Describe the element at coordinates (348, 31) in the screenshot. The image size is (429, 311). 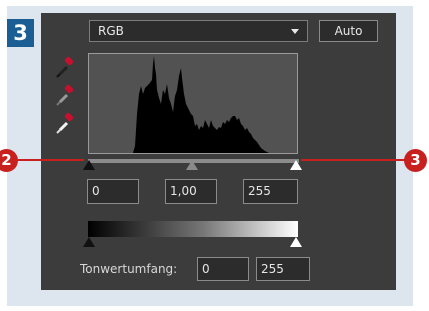
I see `auto-button: Auto` at that location.